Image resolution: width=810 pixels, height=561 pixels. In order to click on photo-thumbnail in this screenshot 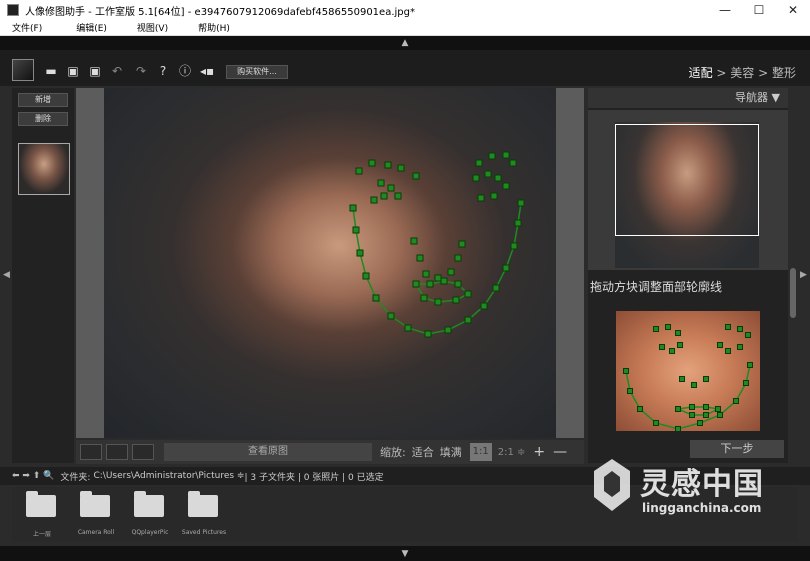, I will do `click(44, 169)`.